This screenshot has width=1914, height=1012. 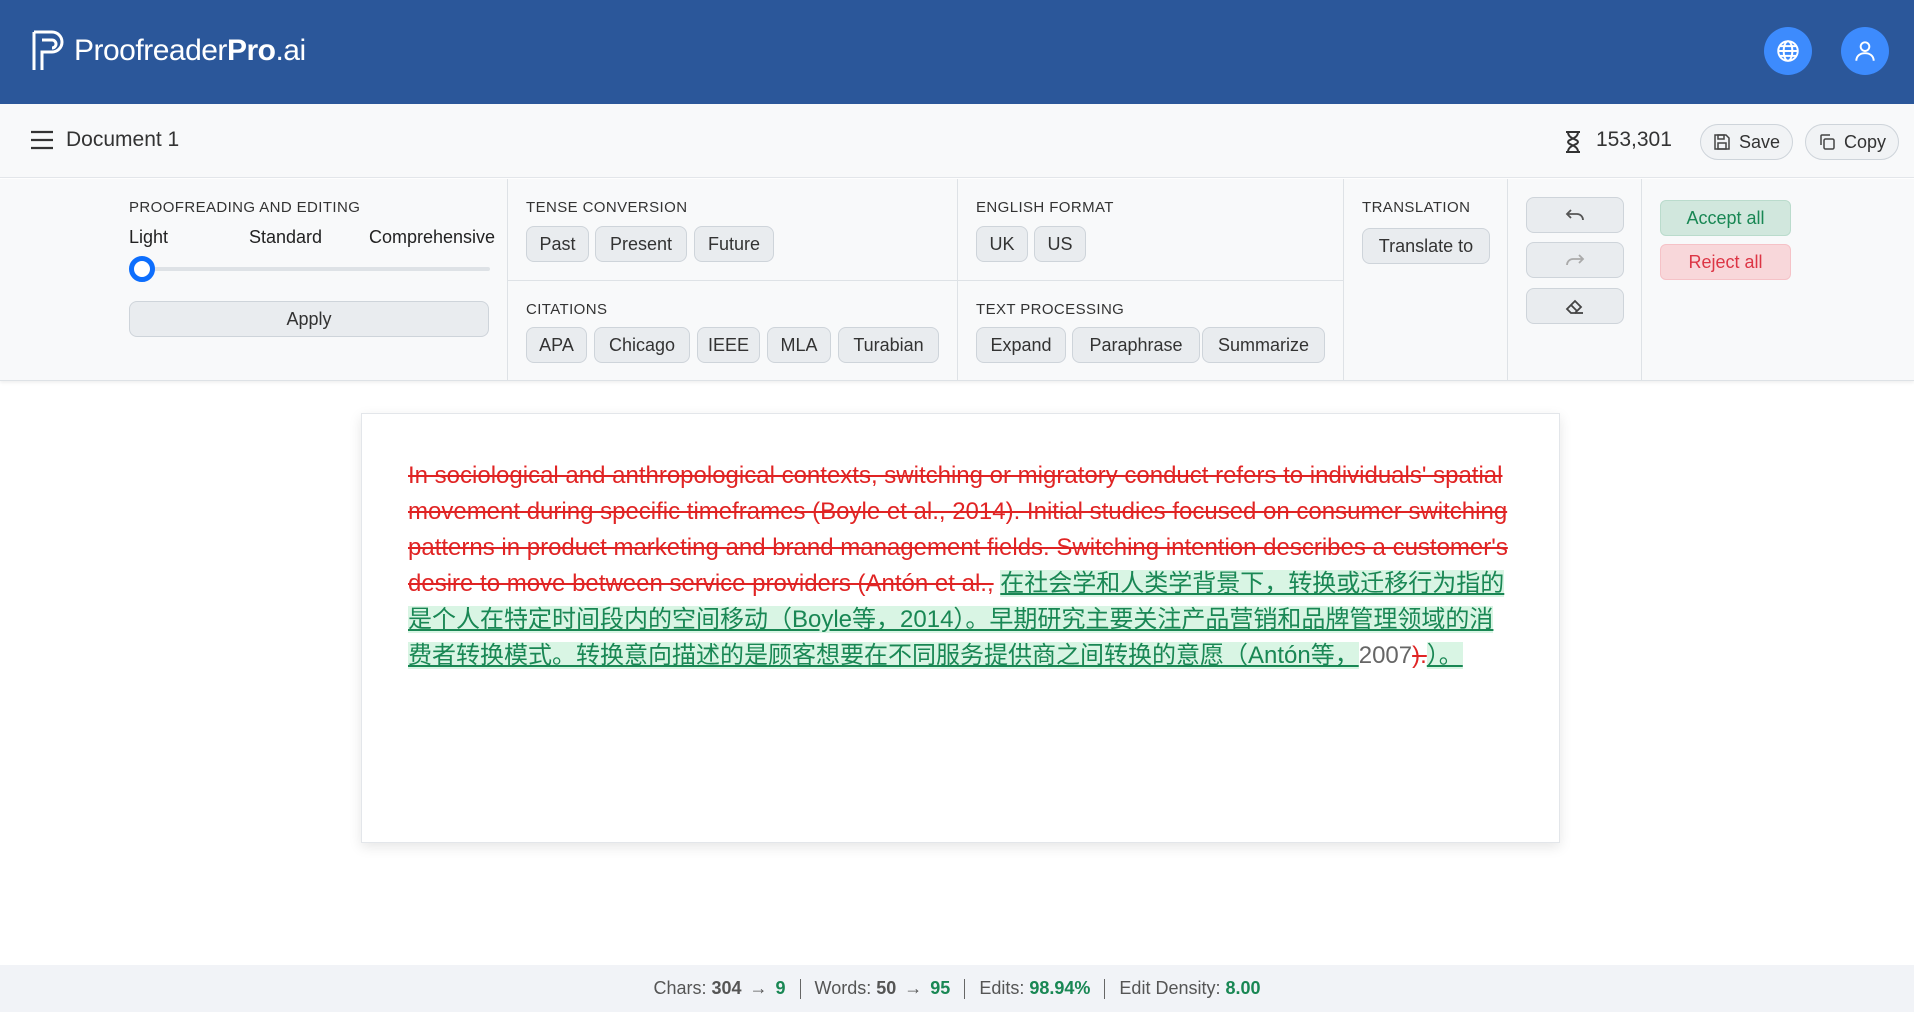 I want to click on clear-button, so click(x=1575, y=306).